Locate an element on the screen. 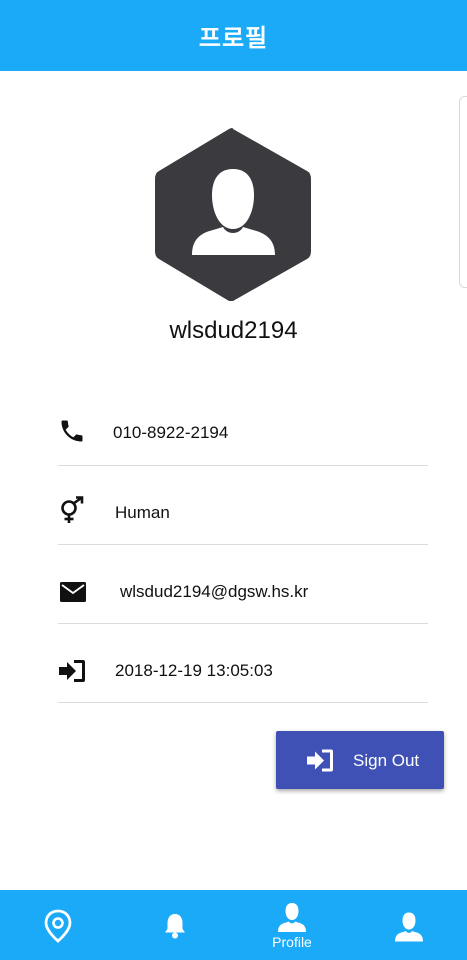  bell-icon is located at coordinates (175, 926).